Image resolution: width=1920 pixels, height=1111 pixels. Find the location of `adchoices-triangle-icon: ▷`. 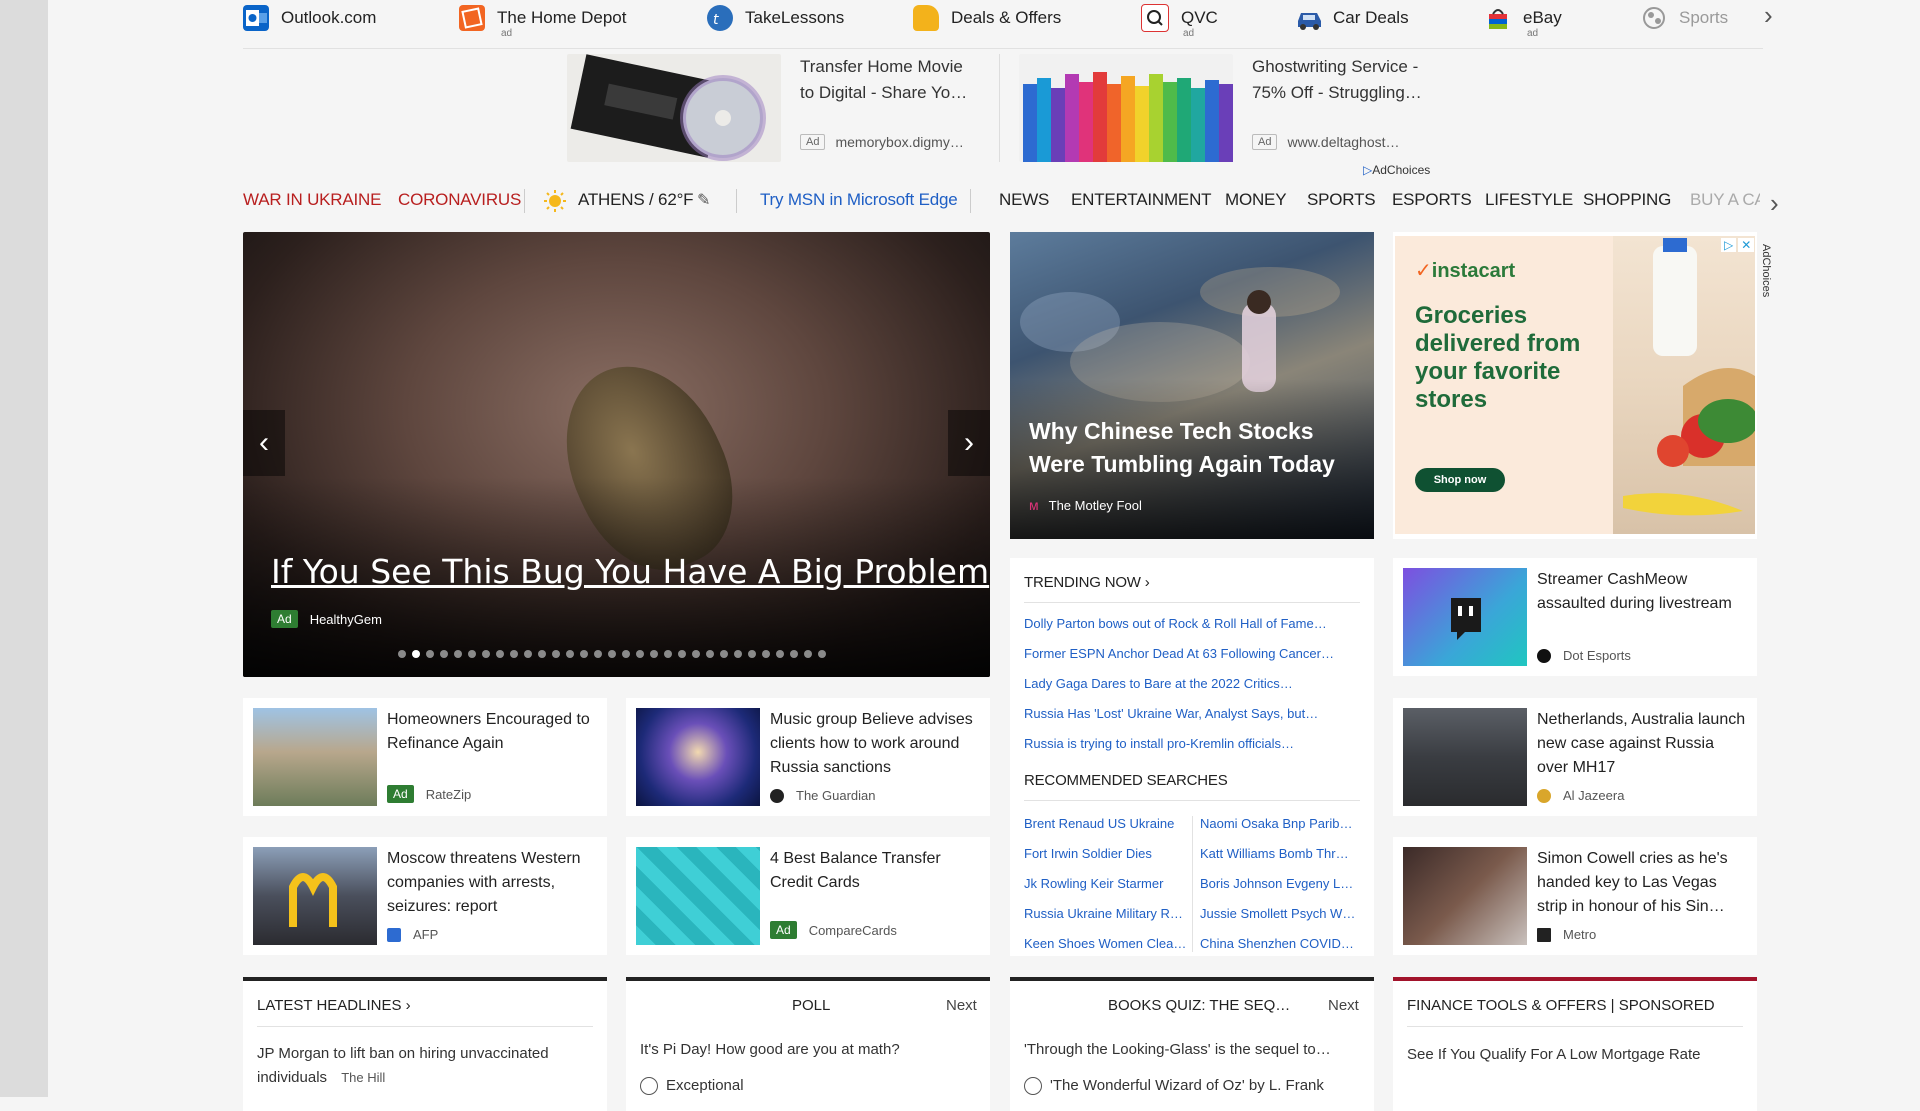

adchoices-triangle-icon: ▷ is located at coordinates (1729, 245).